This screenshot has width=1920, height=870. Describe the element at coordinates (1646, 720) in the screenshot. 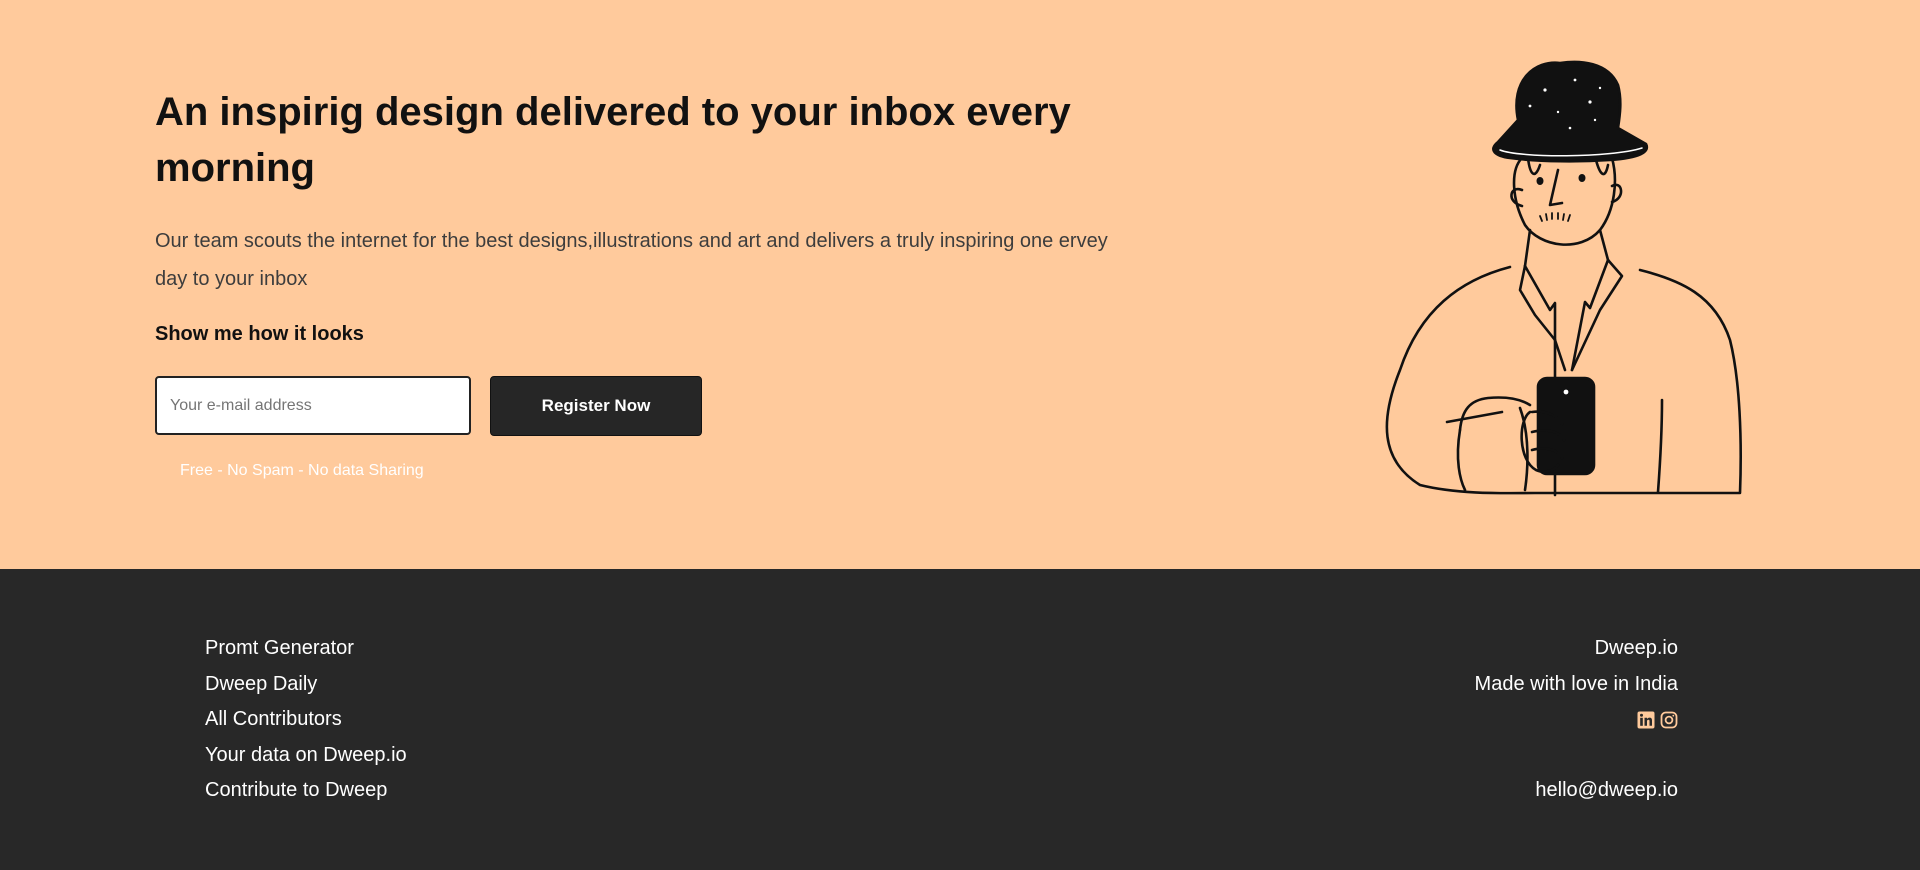

I see `linkedin-icon` at that location.